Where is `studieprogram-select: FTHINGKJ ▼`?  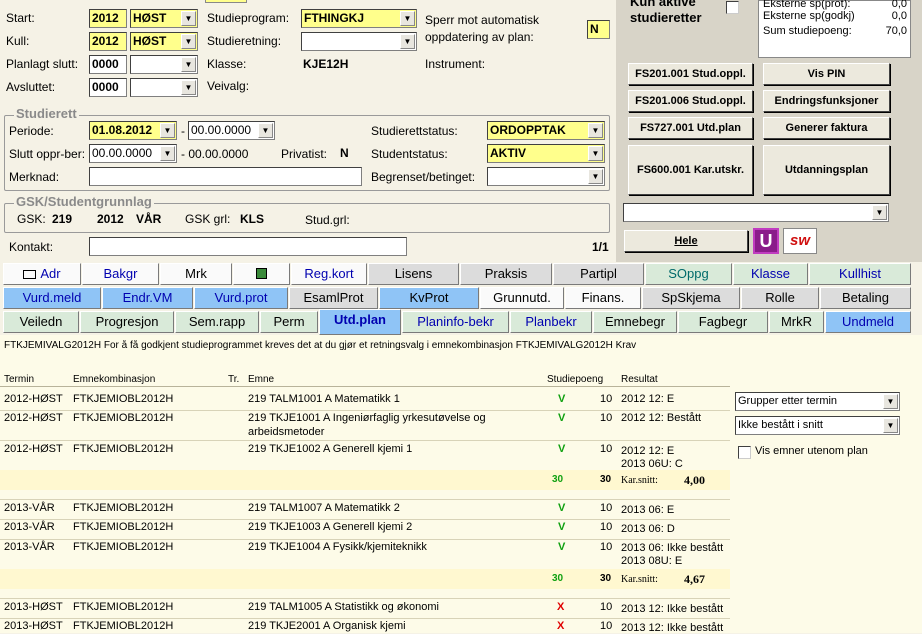
studieprogram-select: FTHINGKJ ▼ is located at coordinates (359, 18).